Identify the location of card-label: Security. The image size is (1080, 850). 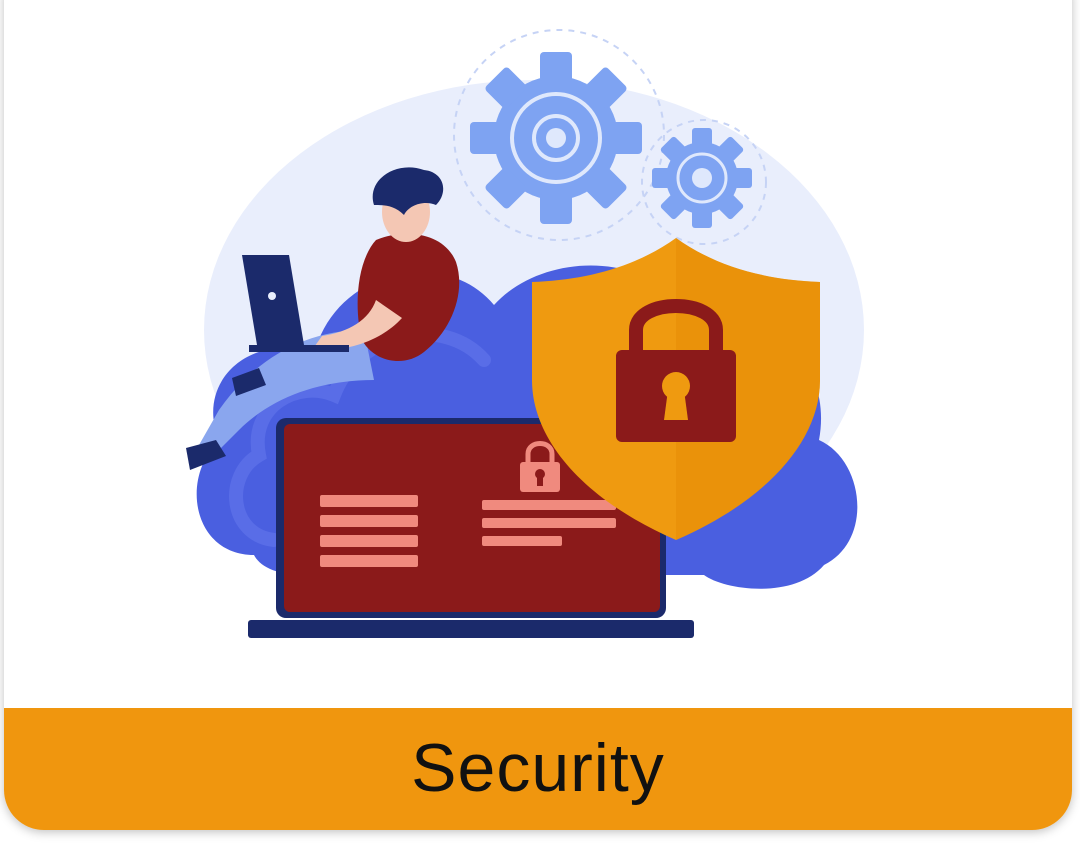
(538, 768).